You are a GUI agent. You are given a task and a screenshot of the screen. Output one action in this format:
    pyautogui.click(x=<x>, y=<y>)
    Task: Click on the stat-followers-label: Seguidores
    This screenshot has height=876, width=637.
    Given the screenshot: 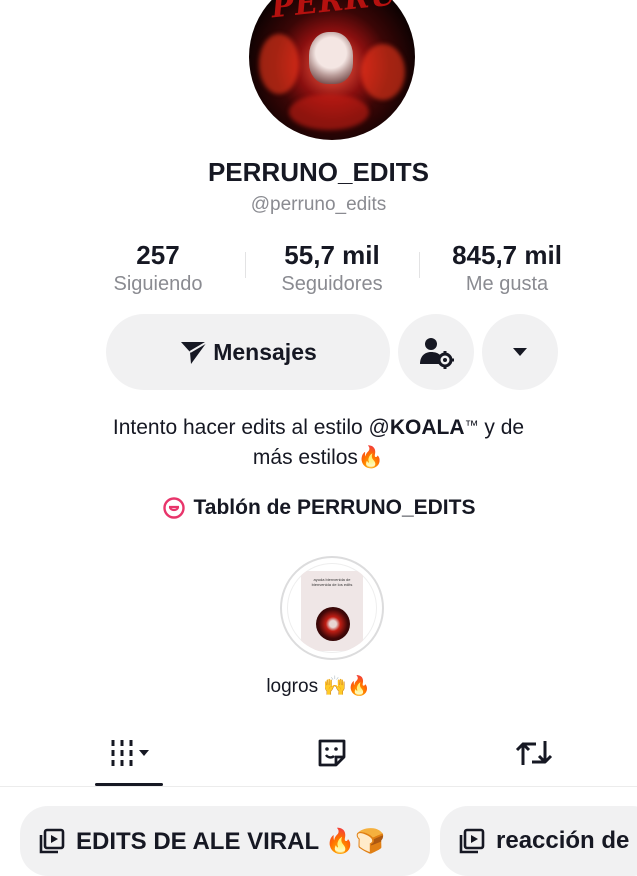 What is the action you would take?
    pyautogui.click(x=332, y=284)
    